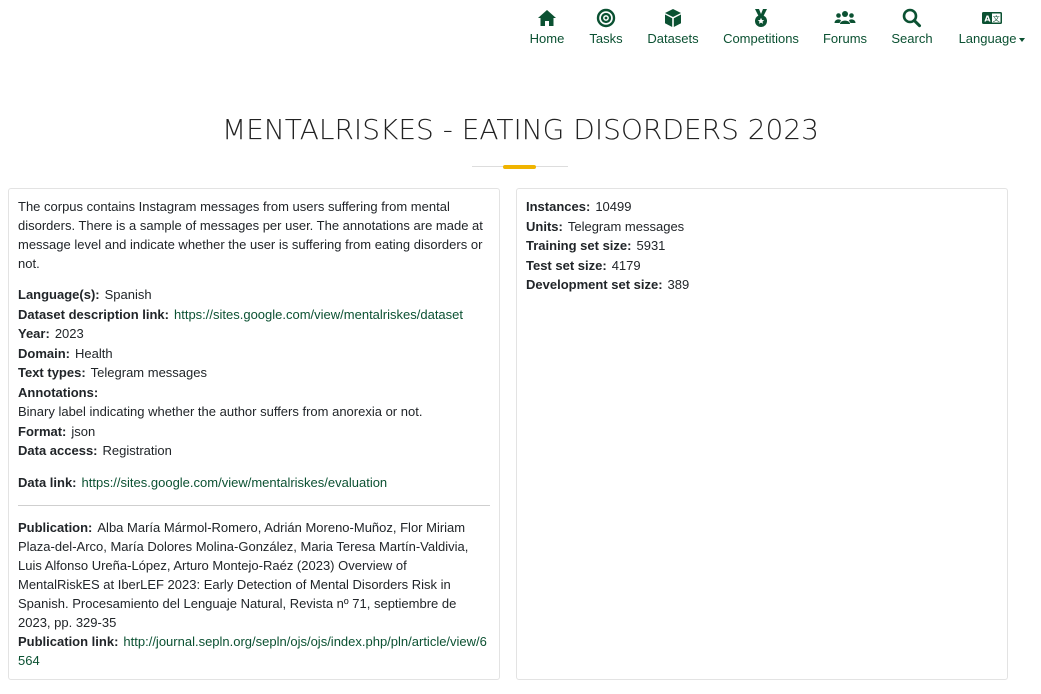 The image size is (1041, 694). Describe the element at coordinates (52, 372) in the screenshot. I see `text-types-label: Text types:` at that location.